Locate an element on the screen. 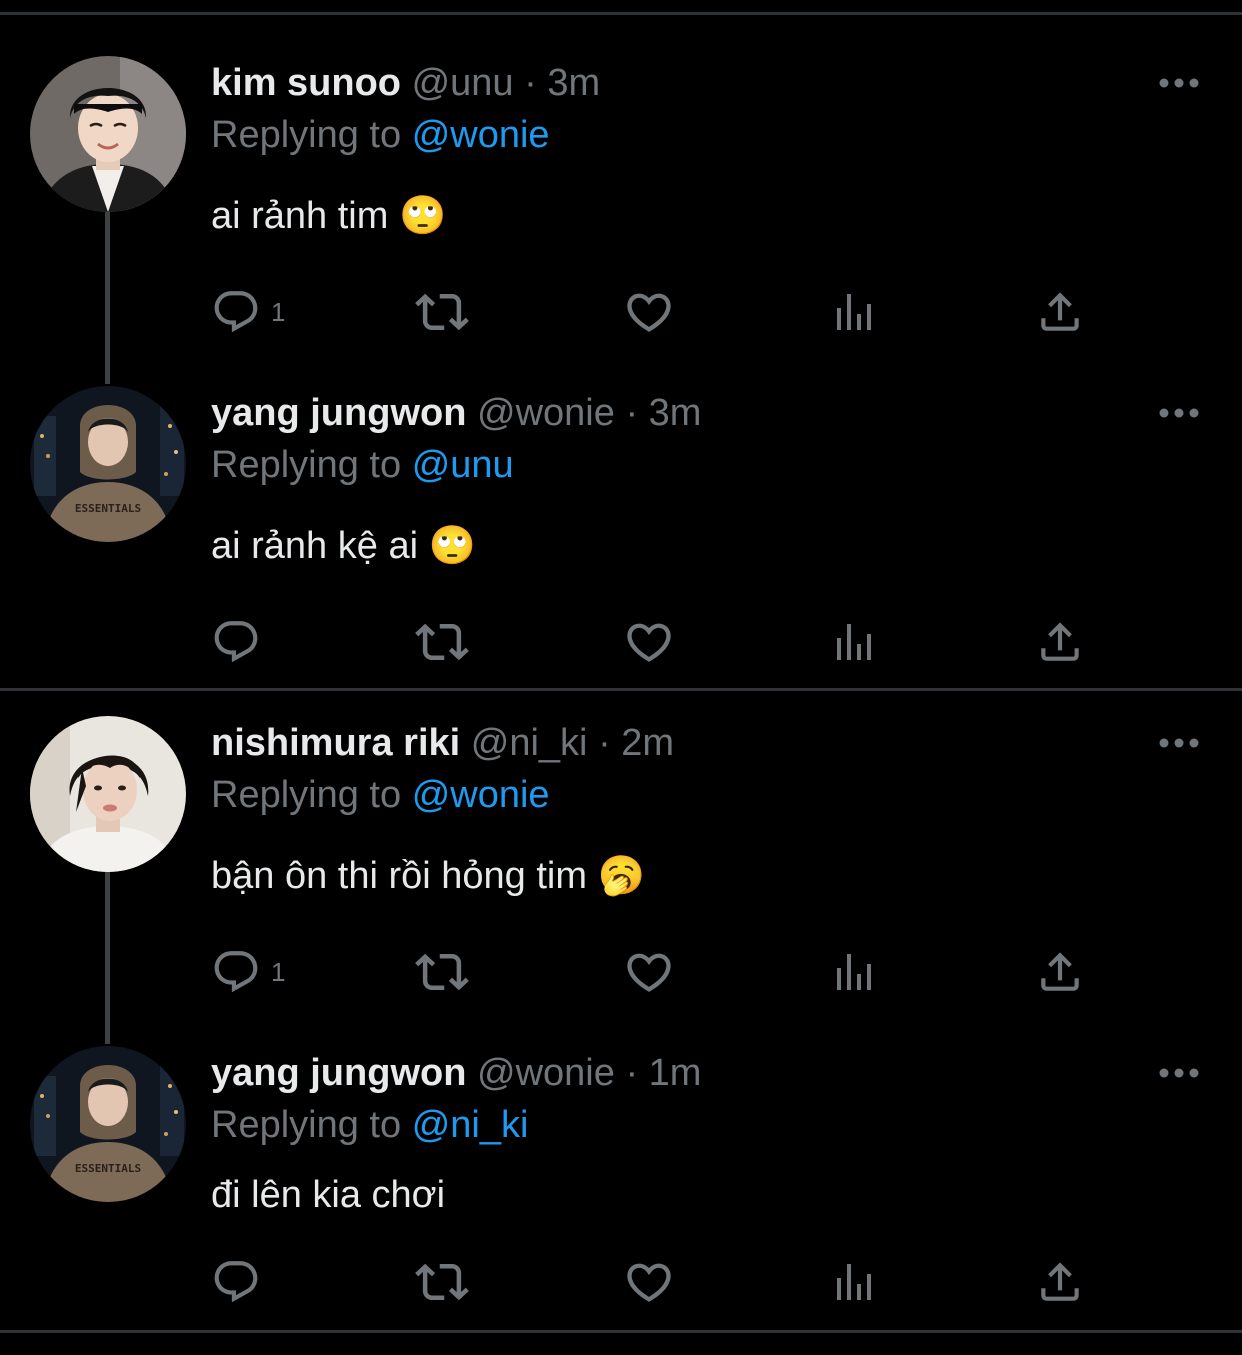 The image size is (1242, 1355). replying-to: Replying to @ni_ki is located at coordinates (369, 1125).